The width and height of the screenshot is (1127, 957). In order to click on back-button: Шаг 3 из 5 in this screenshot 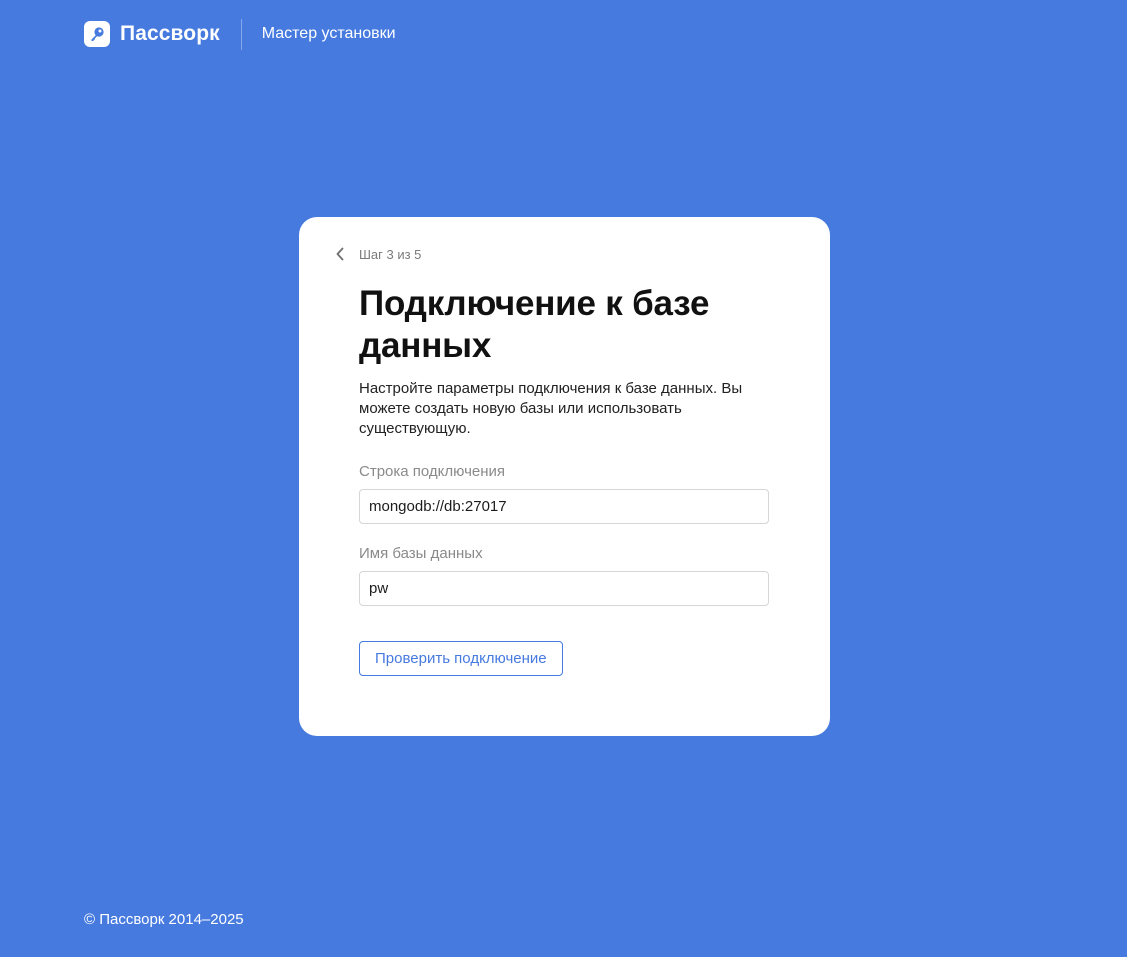, I will do `click(378, 254)`.